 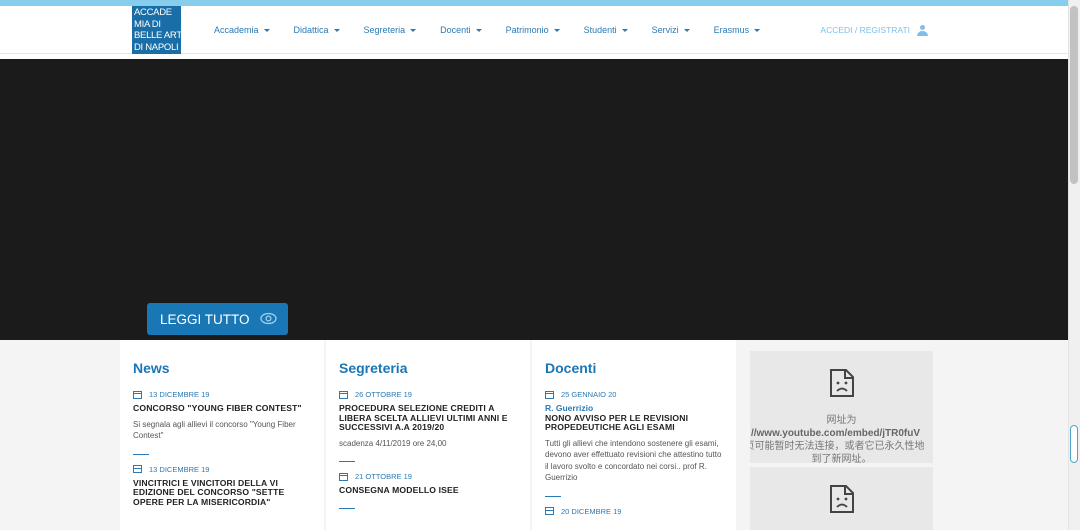 What do you see at coordinates (527, 30) in the screenshot?
I see `menu-label: Patrimonio` at bounding box center [527, 30].